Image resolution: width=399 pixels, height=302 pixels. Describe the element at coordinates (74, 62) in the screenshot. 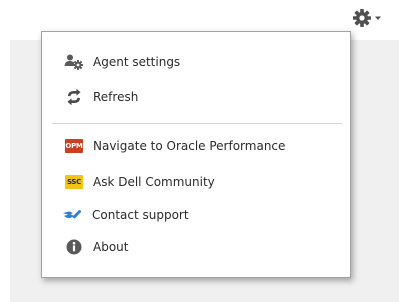

I see `agent-settings-icon` at that location.